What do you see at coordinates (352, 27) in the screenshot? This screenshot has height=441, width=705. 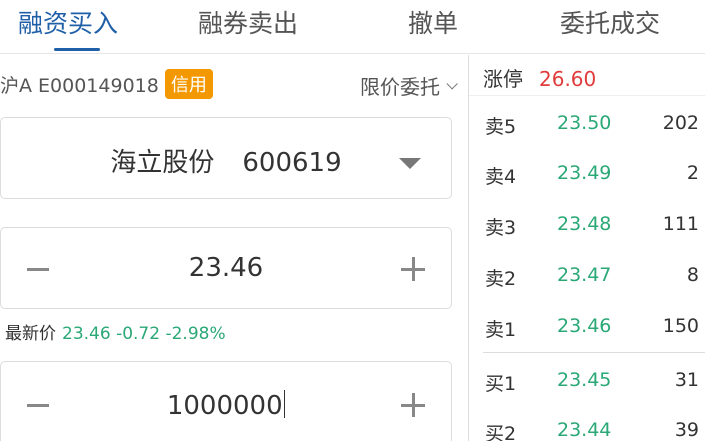 I see `trade-tabs: 融资买入 融券卖出 撤单 委托成交` at bounding box center [352, 27].